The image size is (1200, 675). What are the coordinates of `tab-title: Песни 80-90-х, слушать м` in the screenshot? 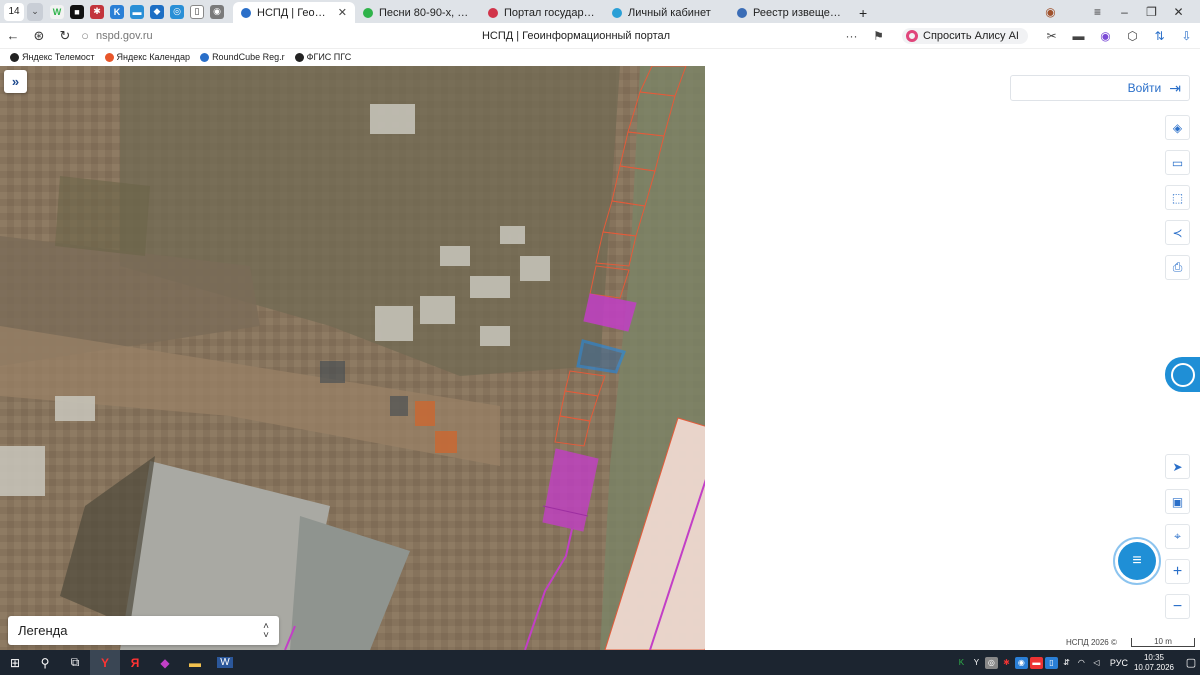 It's located at (425, 12).